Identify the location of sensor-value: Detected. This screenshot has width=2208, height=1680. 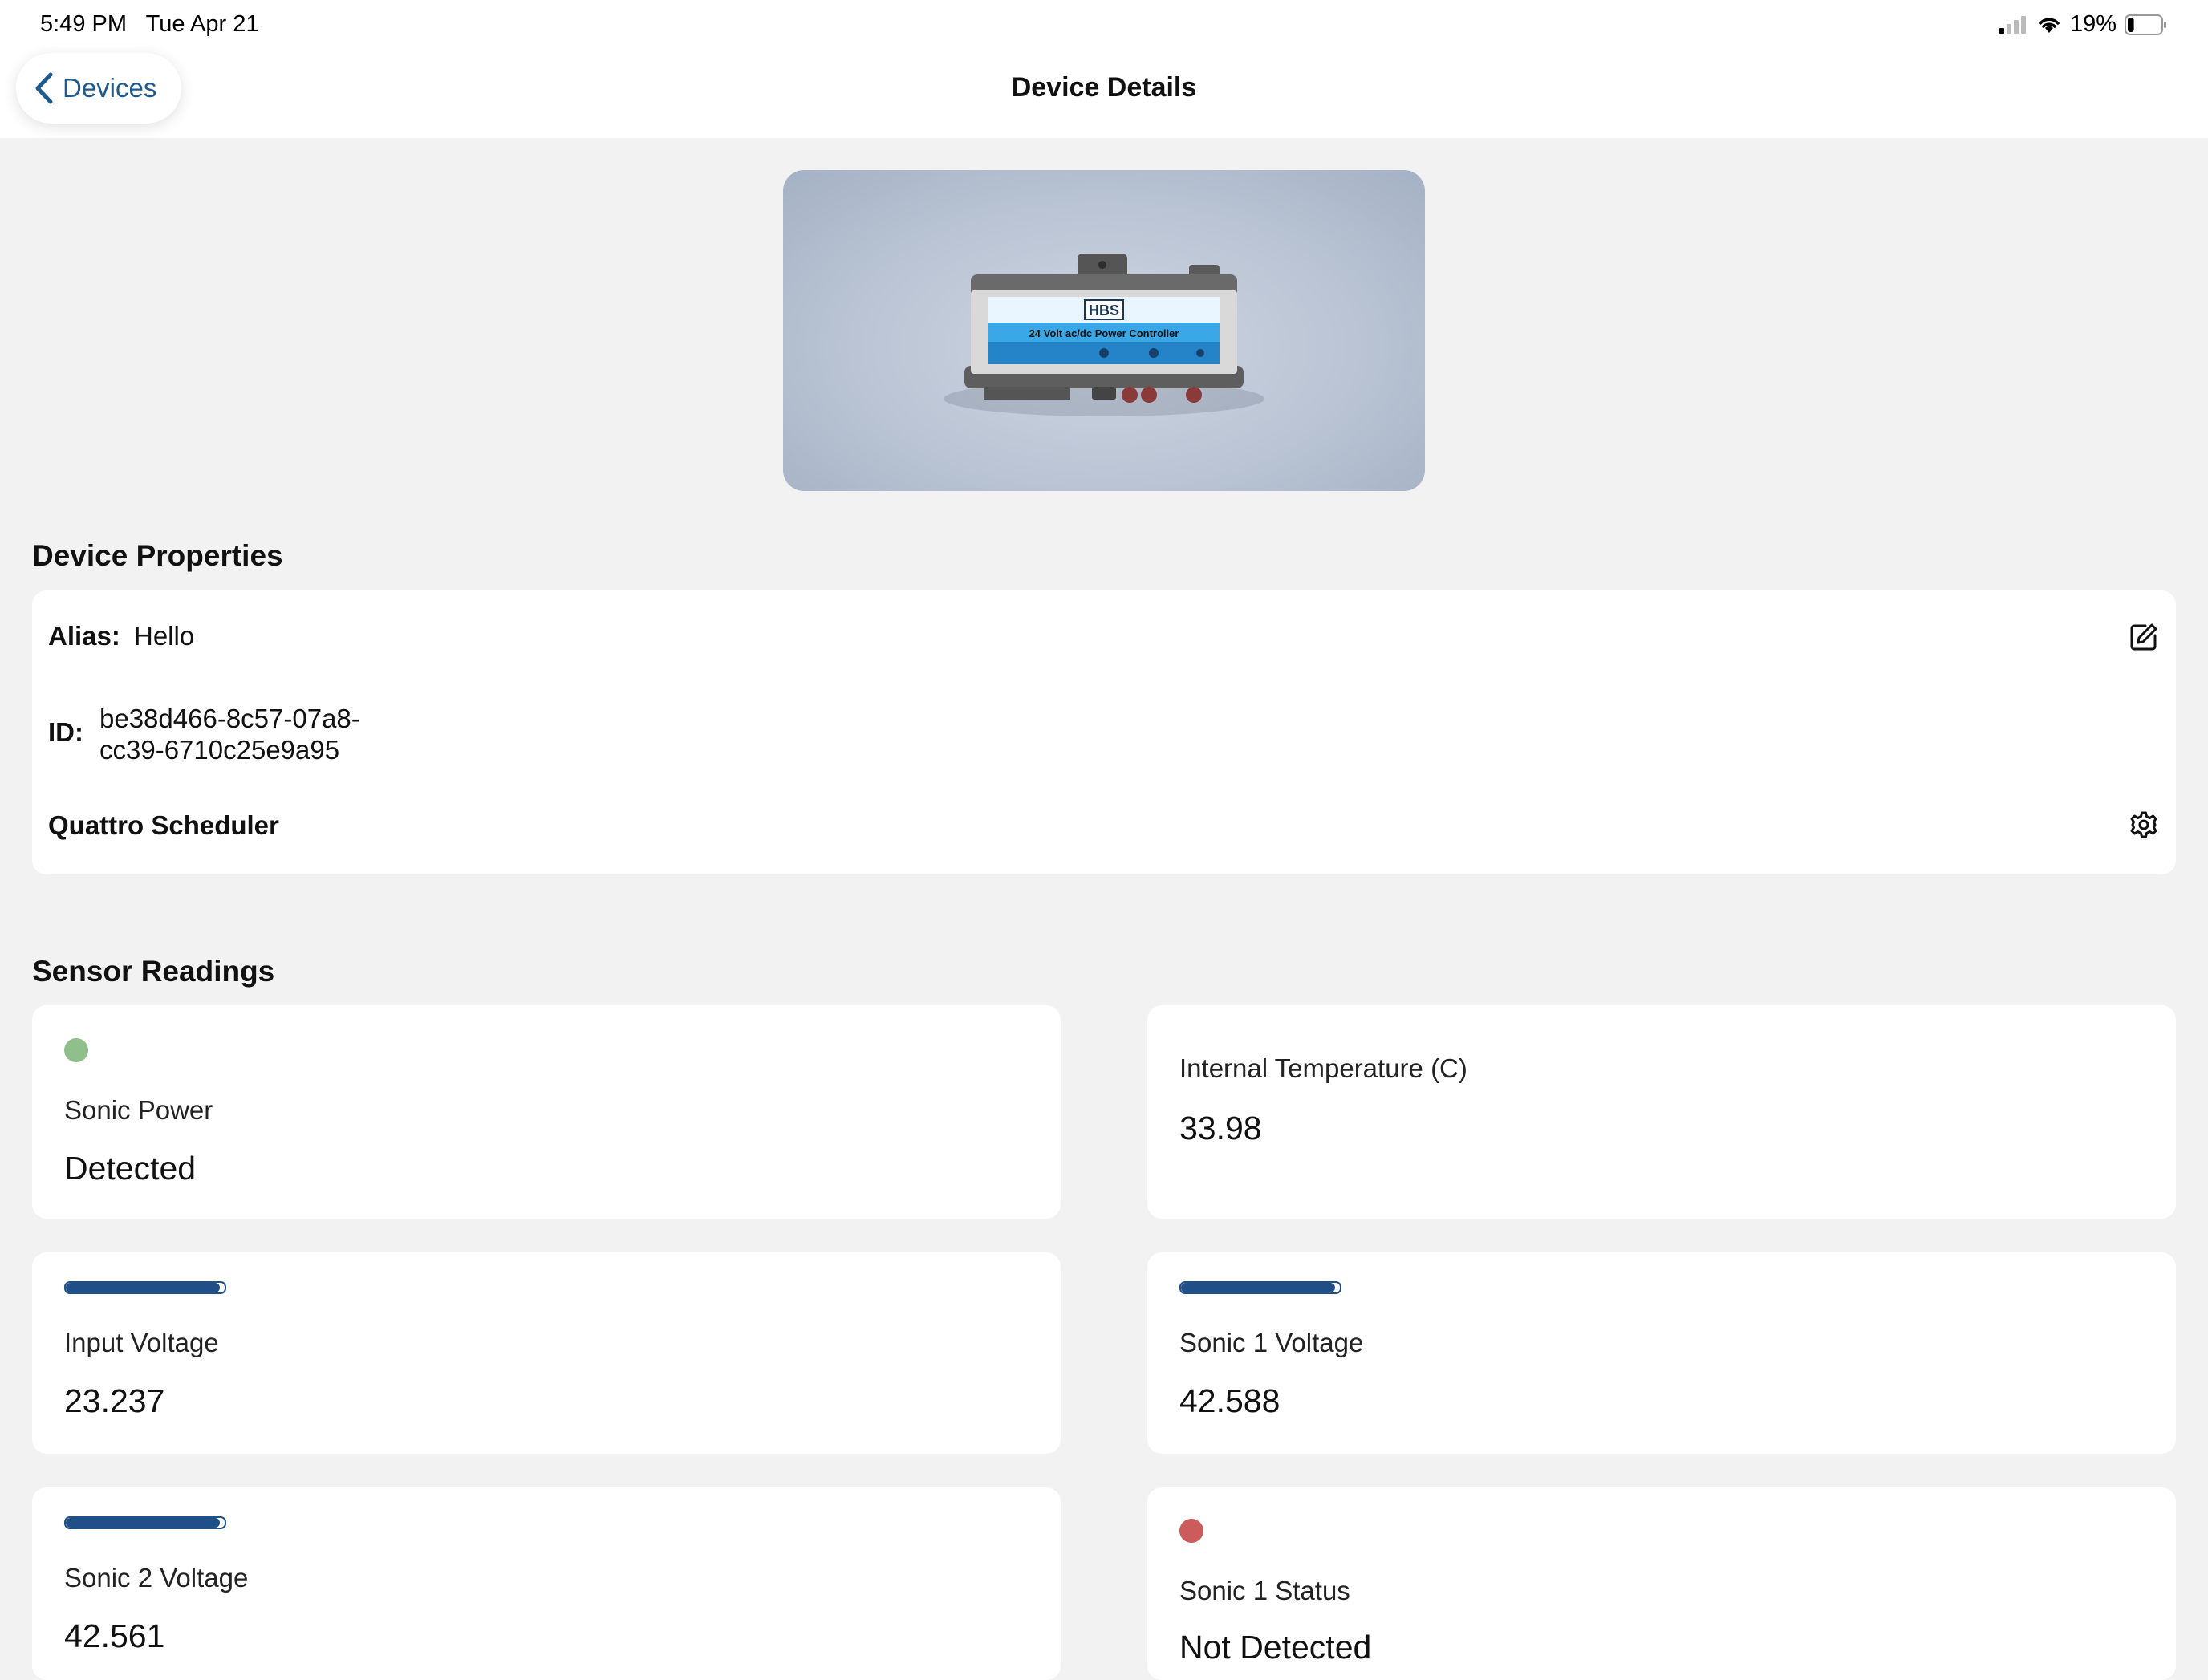
(130, 1168).